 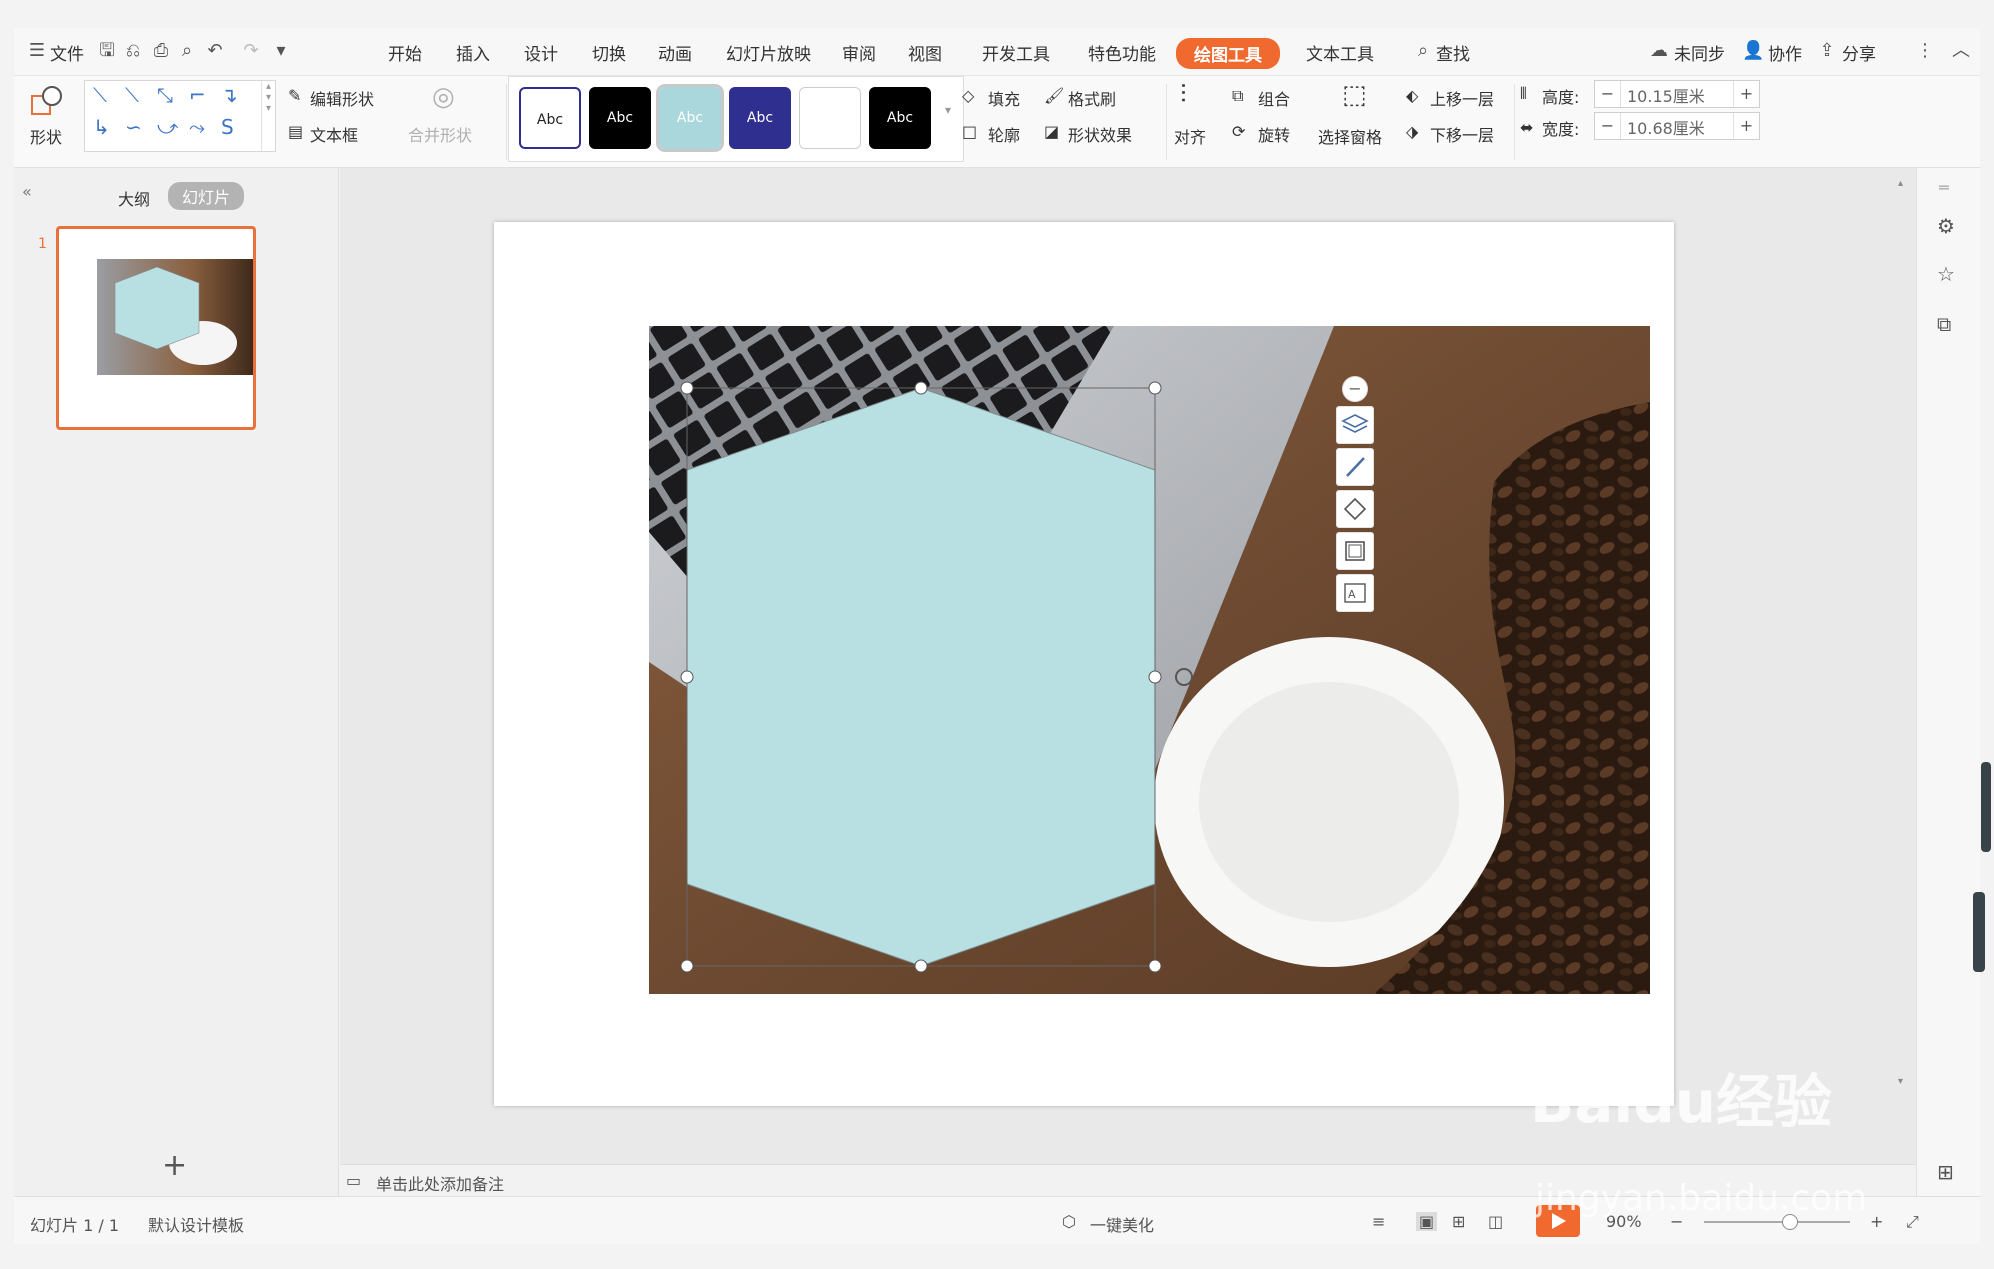 I want to click on style-preset-4: Abc, so click(x=760, y=118).